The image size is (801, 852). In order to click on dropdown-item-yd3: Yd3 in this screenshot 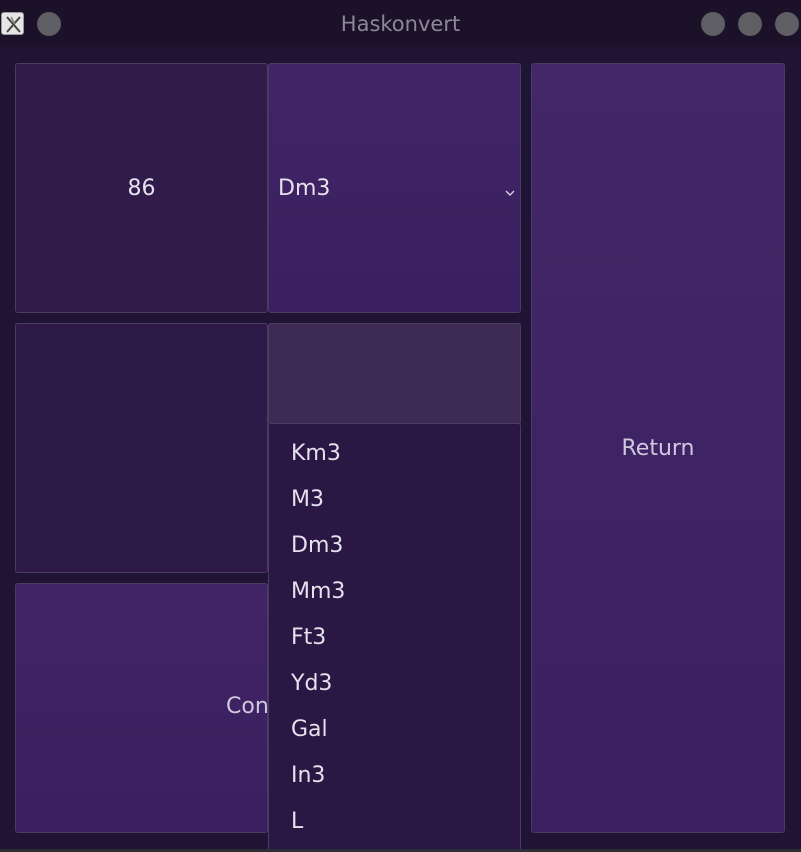, I will do `click(311, 684)`.